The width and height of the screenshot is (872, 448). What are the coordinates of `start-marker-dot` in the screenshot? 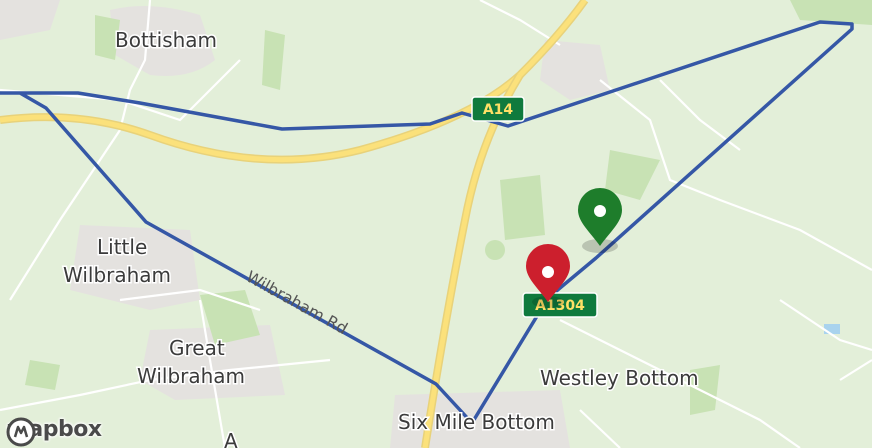 It's located at (600, 211).